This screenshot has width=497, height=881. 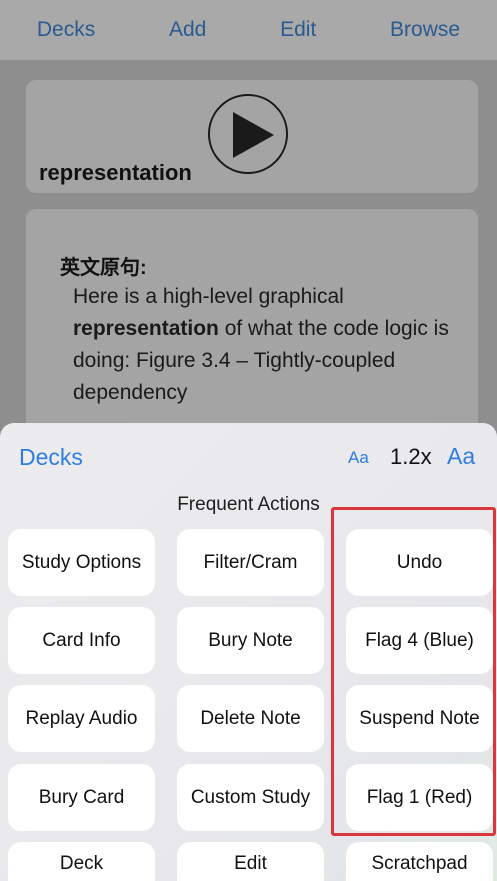 What do you see at coordinates (103, 268) in the screenshot?
I see `answer-heading: 英文原句:` at bounding box center [103, 268].